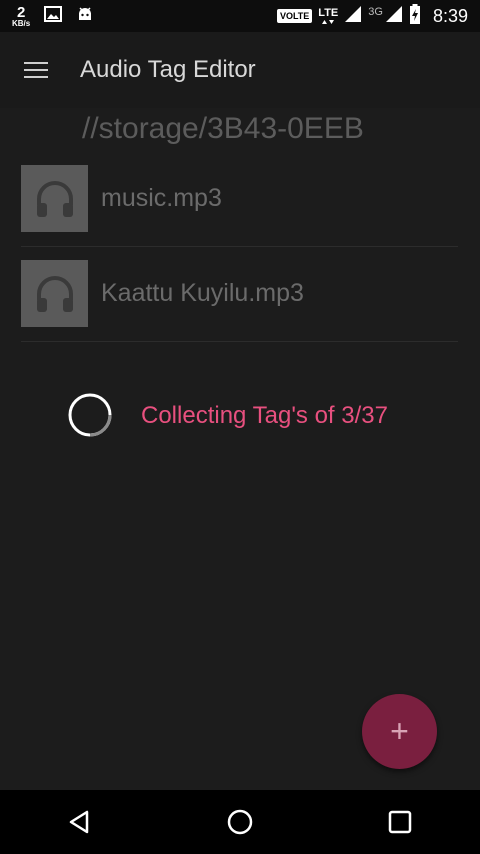 This screenshot has height=854, width=480. Describe the element at coordinates (450, 15) in the screenshot. I see `clock: 8:39` at that location.